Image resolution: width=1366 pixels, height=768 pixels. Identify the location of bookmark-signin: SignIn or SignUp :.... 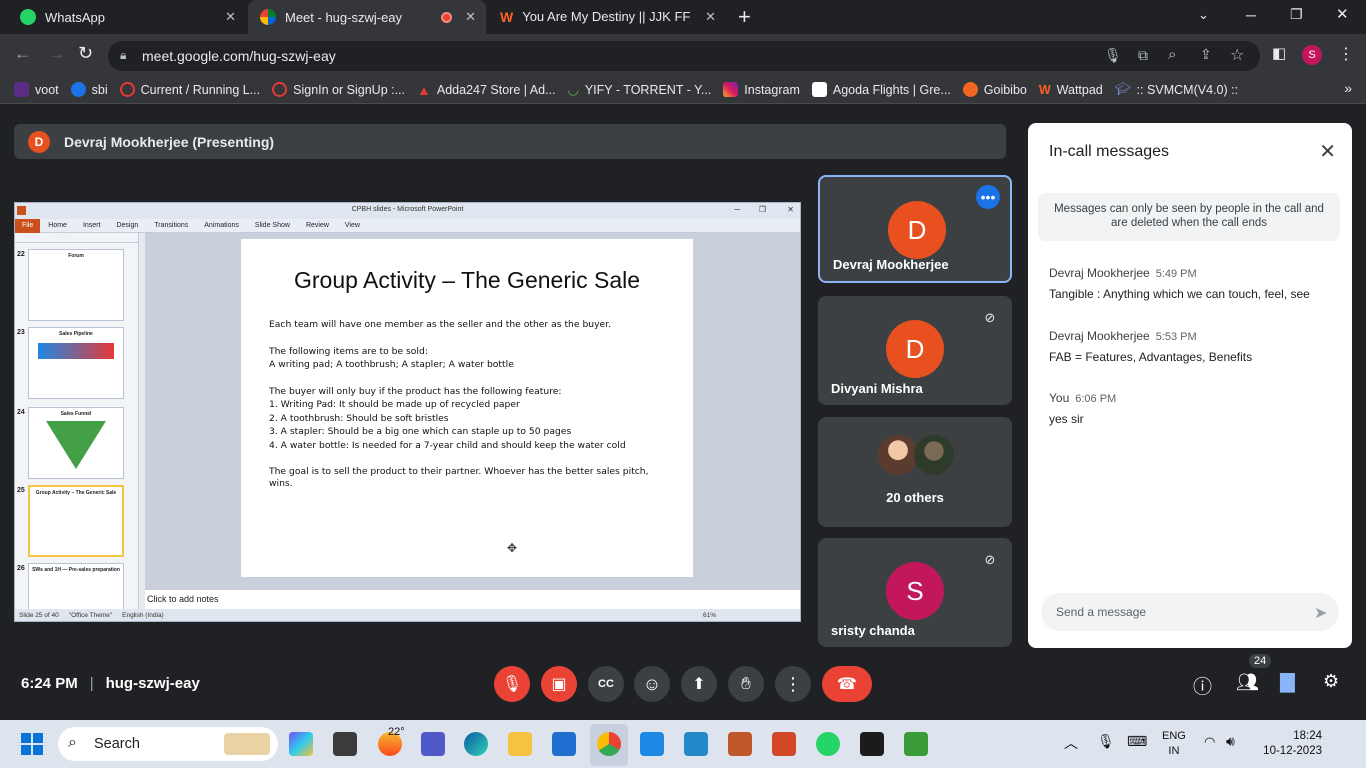
(338, 89).